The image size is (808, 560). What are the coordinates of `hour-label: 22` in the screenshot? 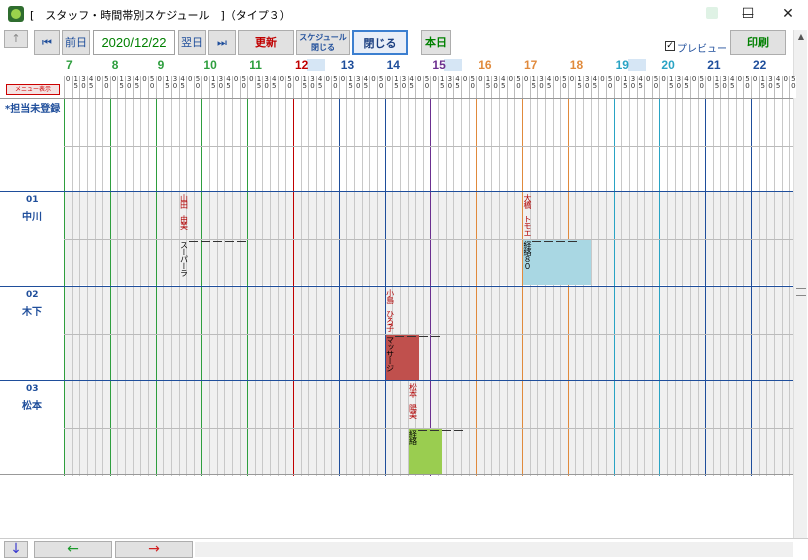 It's located at (760, 65).